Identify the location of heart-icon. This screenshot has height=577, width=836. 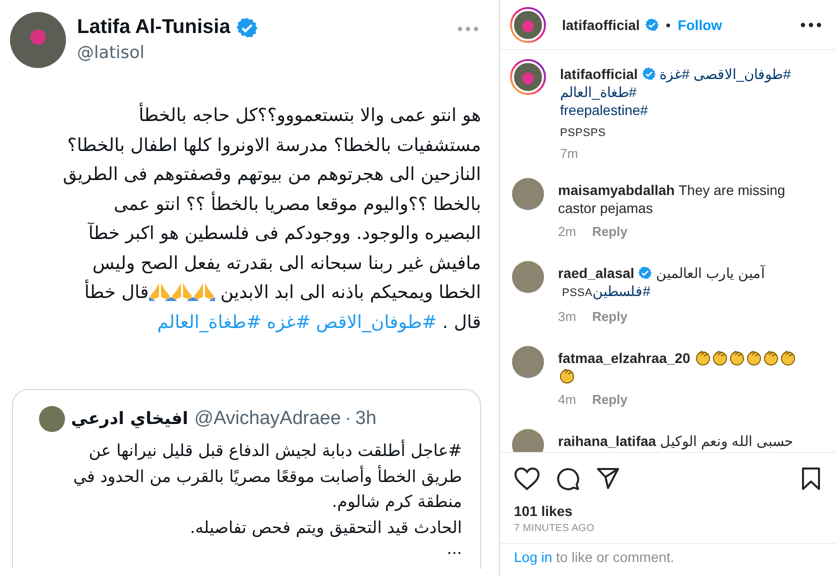
(527, 479).